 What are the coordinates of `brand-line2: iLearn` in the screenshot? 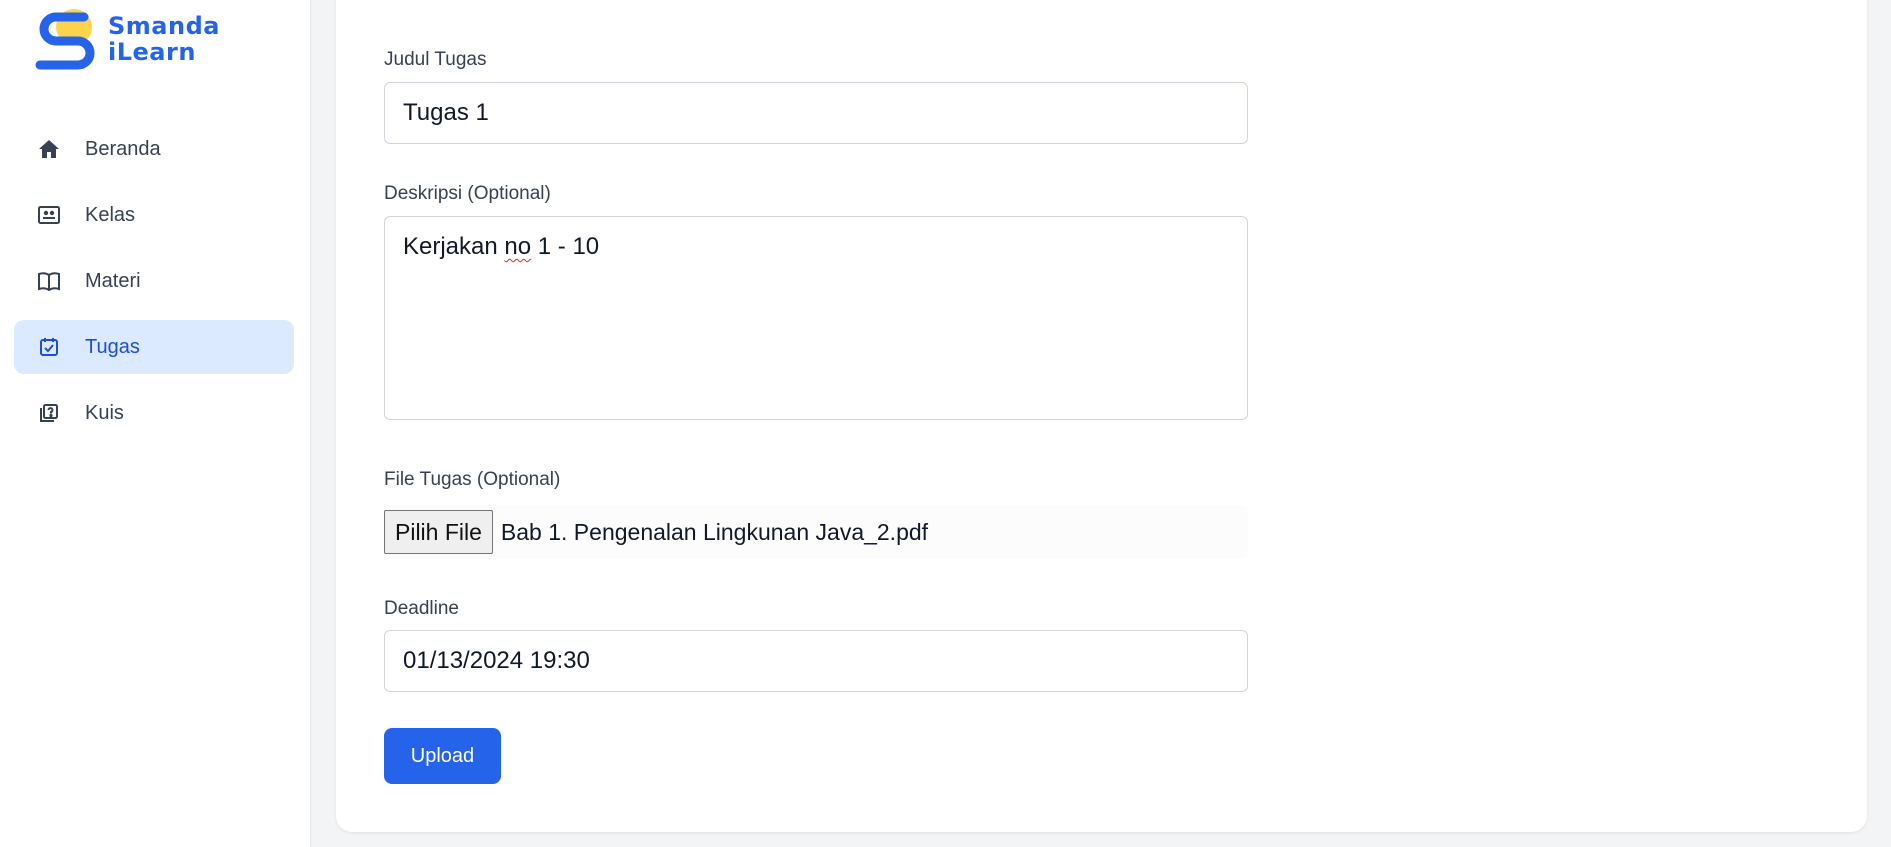 It's located at (152, 52).